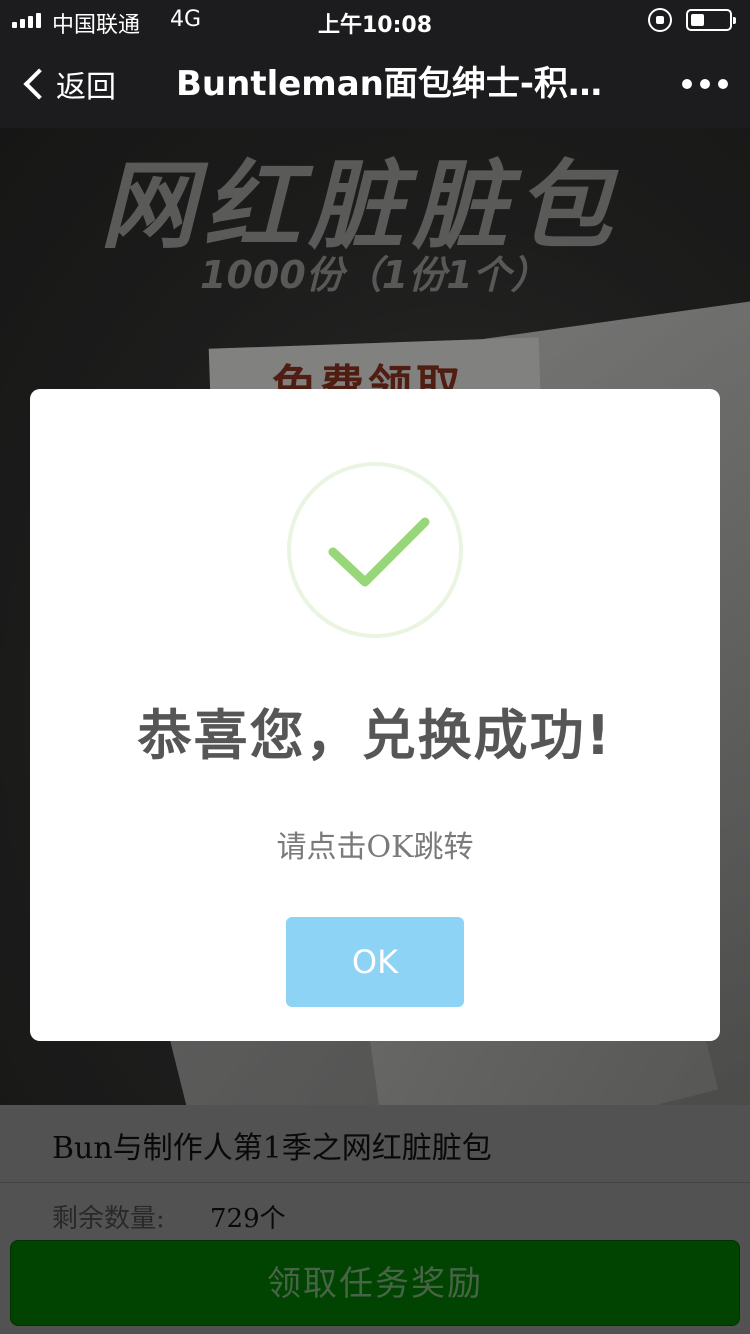 This screenshot has width=750, height=1334. I want to click on dialog-title: 恭喜您，兑换成功!, so click(375, 735).